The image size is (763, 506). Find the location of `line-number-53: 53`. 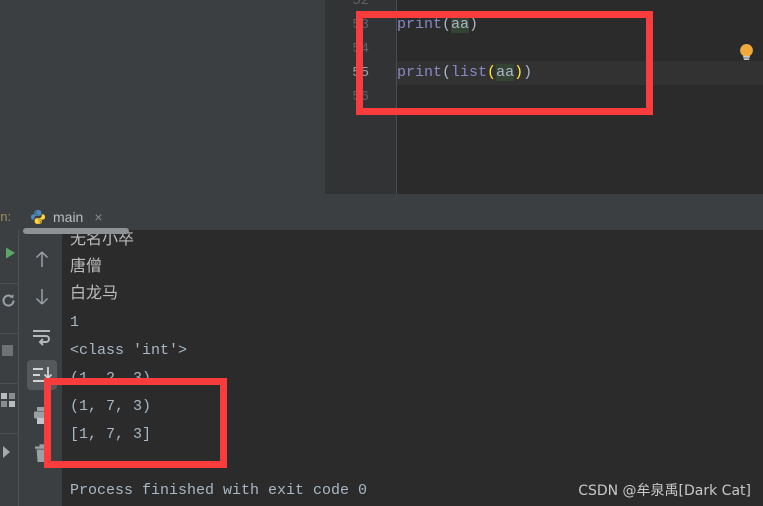

line-number-53: 53 is located at coordinates (360, 25).